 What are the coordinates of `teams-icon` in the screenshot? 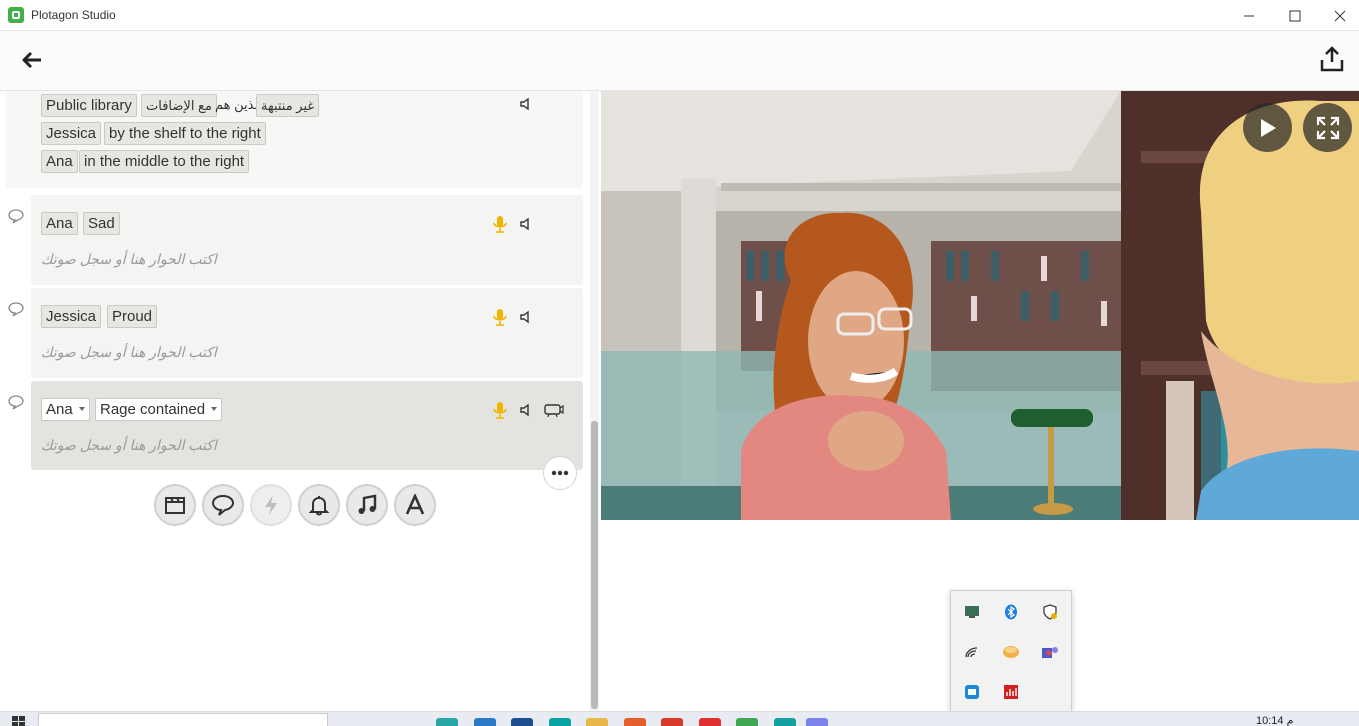 It's located at (1050, 652).